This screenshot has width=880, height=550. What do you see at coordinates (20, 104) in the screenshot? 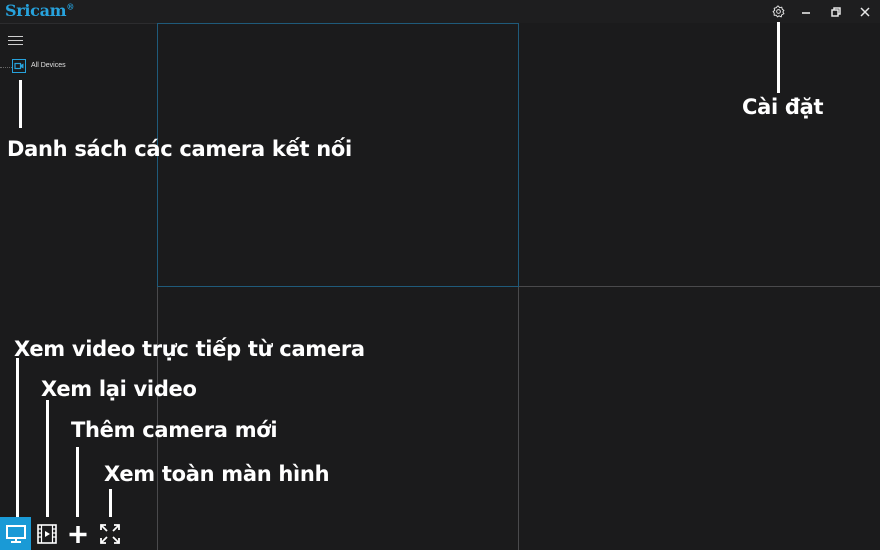
I see `camera-list-pointer` at bounding box center [20, 104].